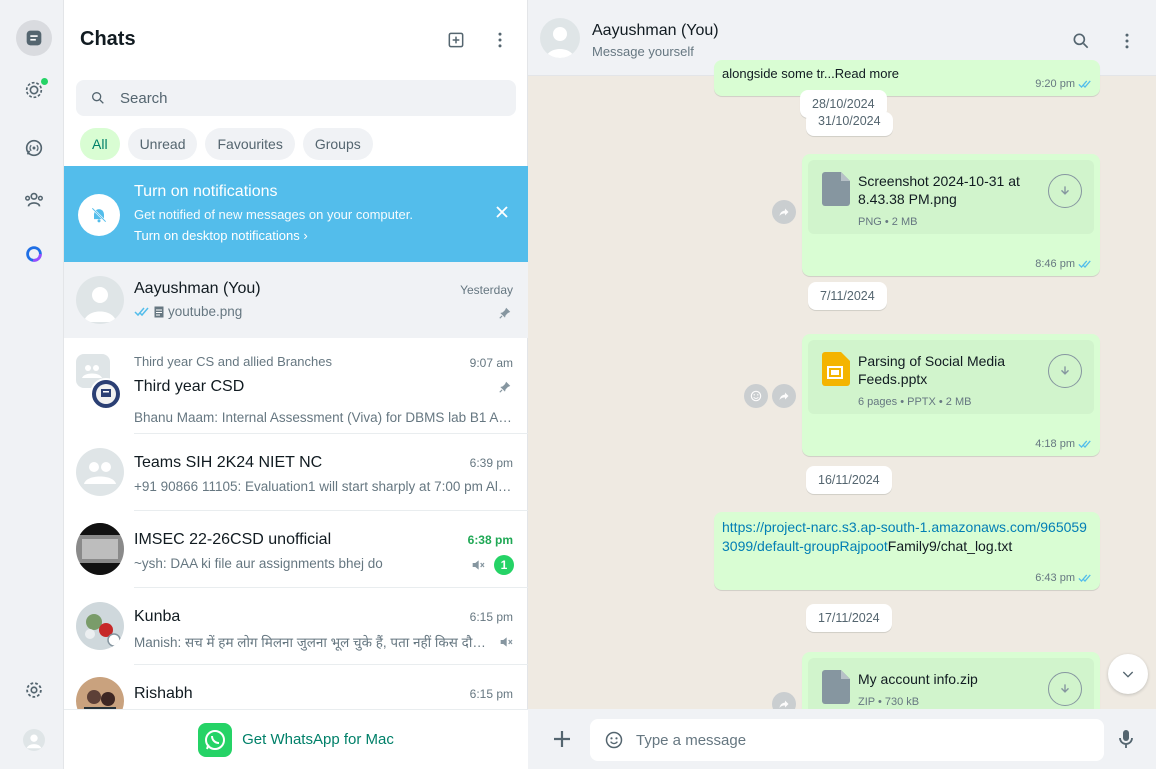 This screenshot has height=769, width=1156. Describe the element at coordinates (296, 687) in the screenshot. I see `chat-row-rishabh: Rishabh 6:15 pm` at that location.